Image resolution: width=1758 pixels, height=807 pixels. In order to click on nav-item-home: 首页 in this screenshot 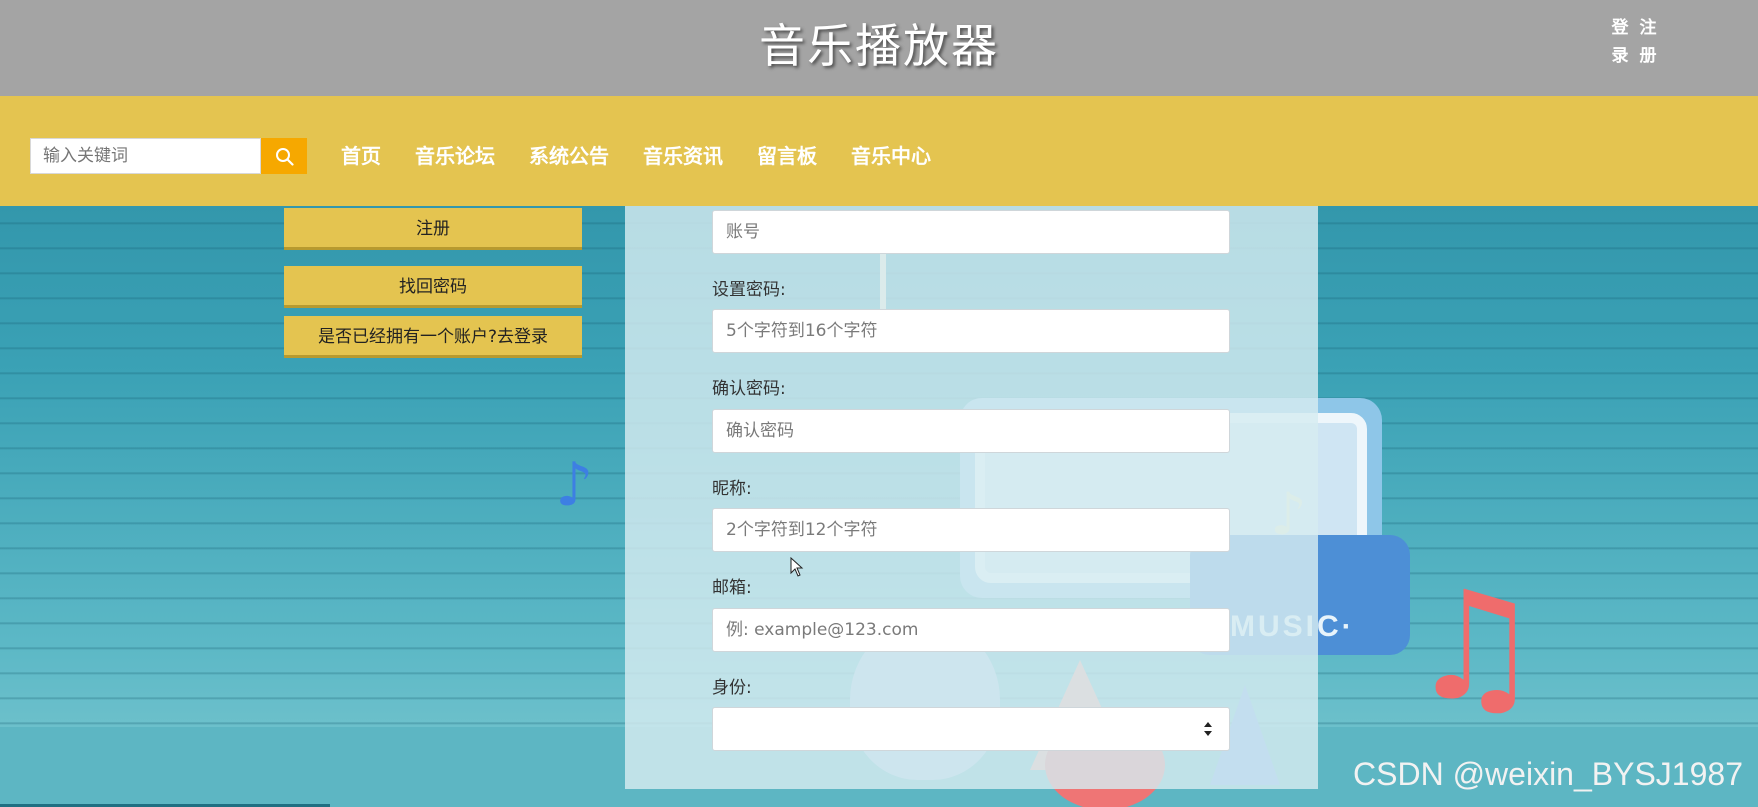, I will do `click(361, 156)`.